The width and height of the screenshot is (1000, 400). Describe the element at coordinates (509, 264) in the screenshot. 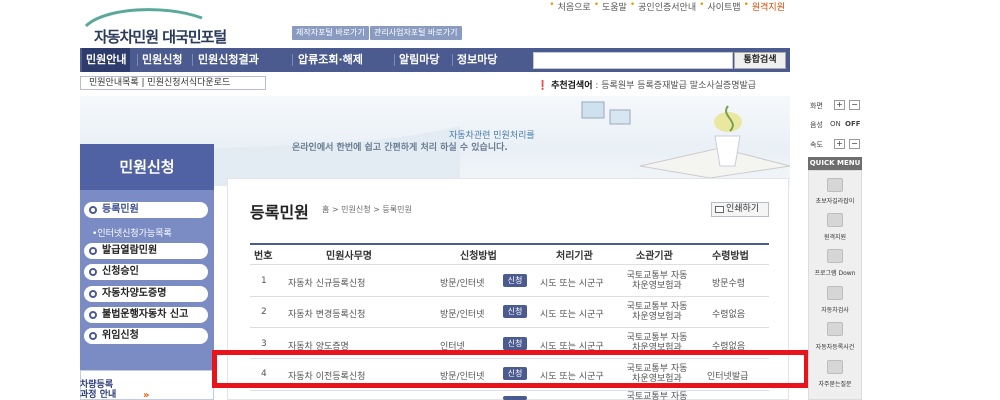

I see `row-divider` at that location.